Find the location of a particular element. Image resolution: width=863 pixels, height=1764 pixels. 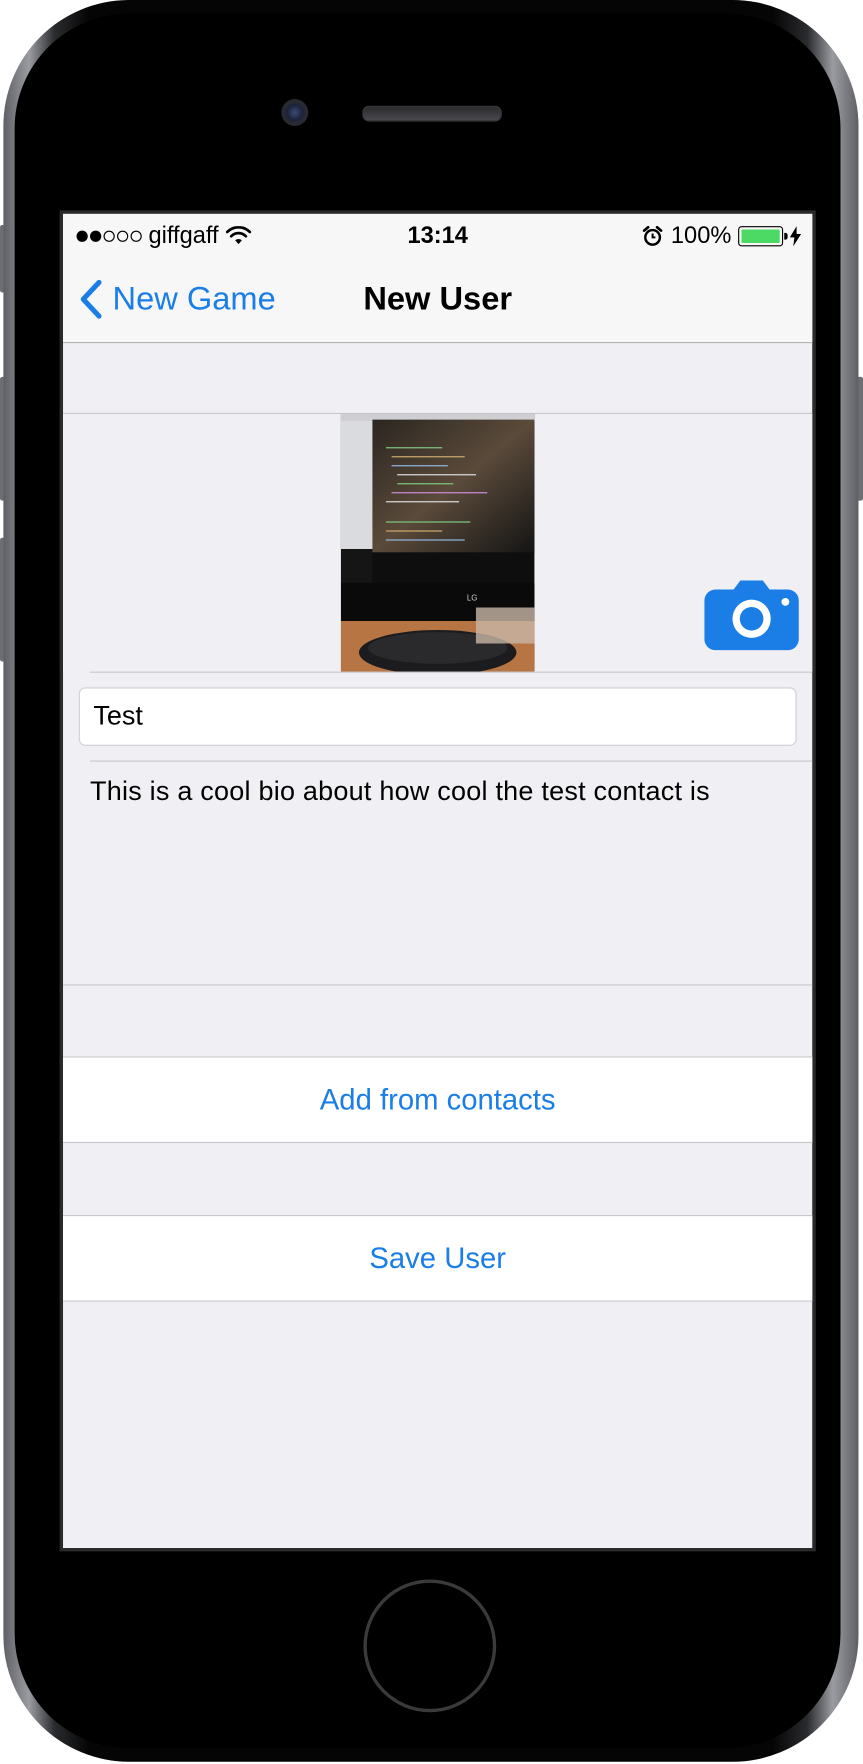

battery-level-fill is located at coordinates (760, 236).